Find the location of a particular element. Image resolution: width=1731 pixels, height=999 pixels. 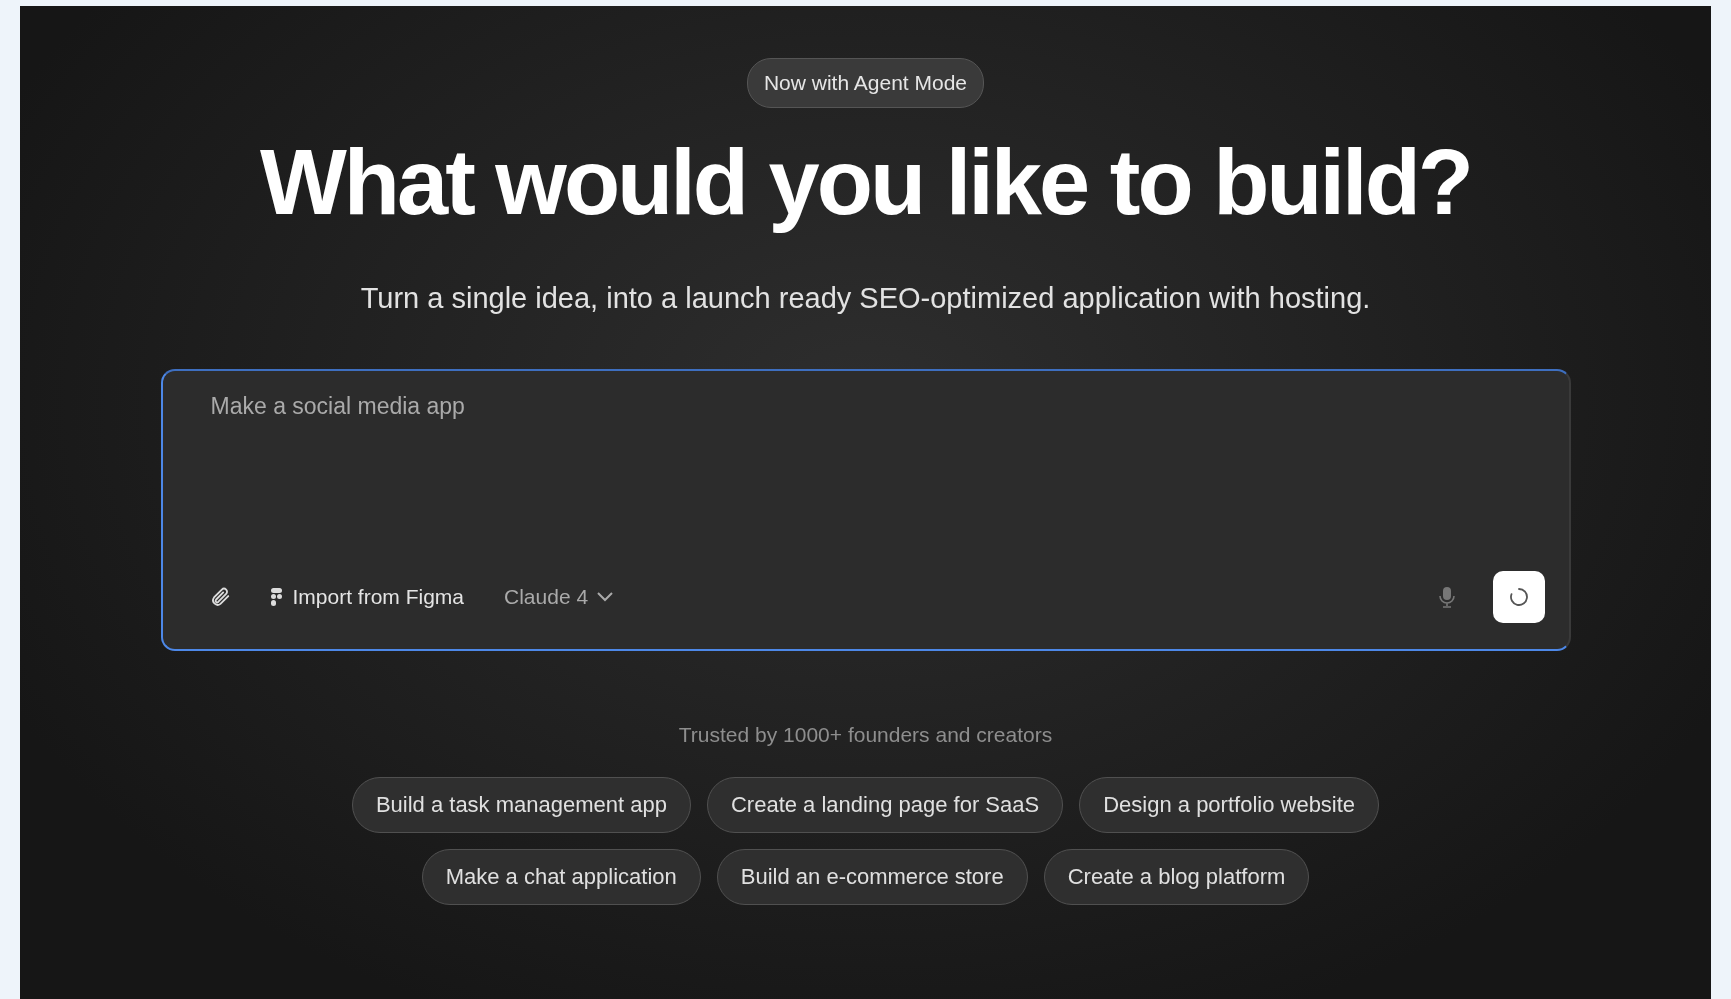

agent-mode-badge: Now with Agent Mode is located at coordinates (865, 83).